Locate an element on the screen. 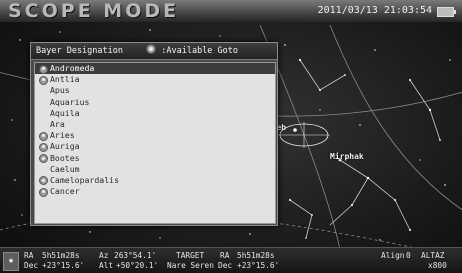 Image resolution: width=462 pixels, height=273 pixels. list-item: Caelum is located at coordinates (155, 169).